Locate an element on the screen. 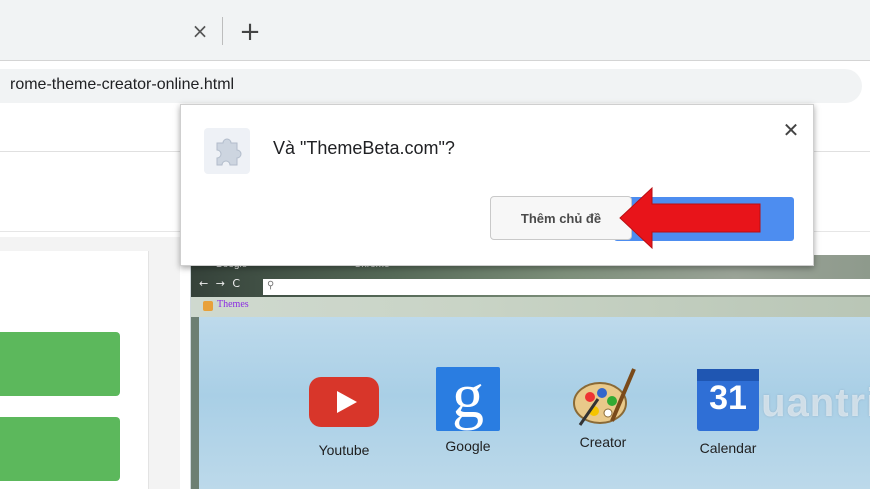 The image size is (870, 489). tab-separator is located at coordinates (222, 31).